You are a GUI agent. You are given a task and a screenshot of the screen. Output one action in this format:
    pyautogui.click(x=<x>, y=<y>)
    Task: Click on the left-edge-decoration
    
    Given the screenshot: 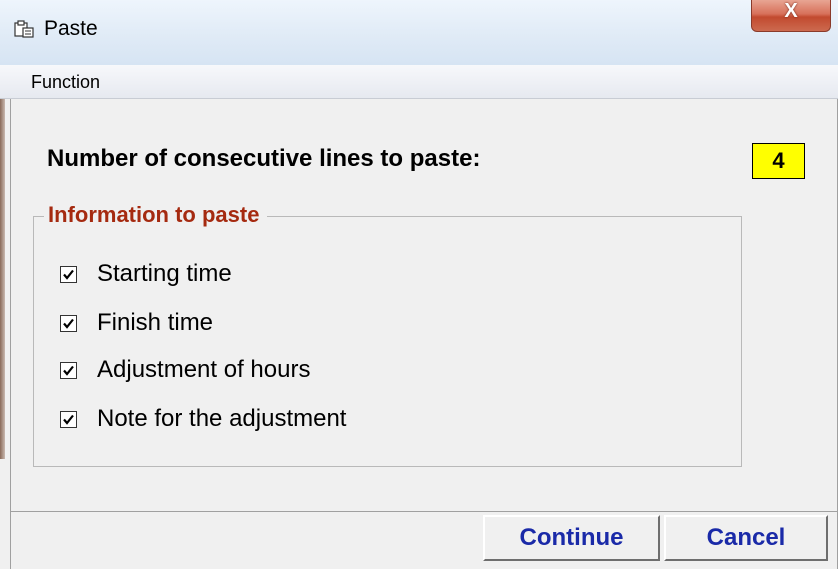 What is the action you would take?
    pyautogui.click(x=2, y=279)
    